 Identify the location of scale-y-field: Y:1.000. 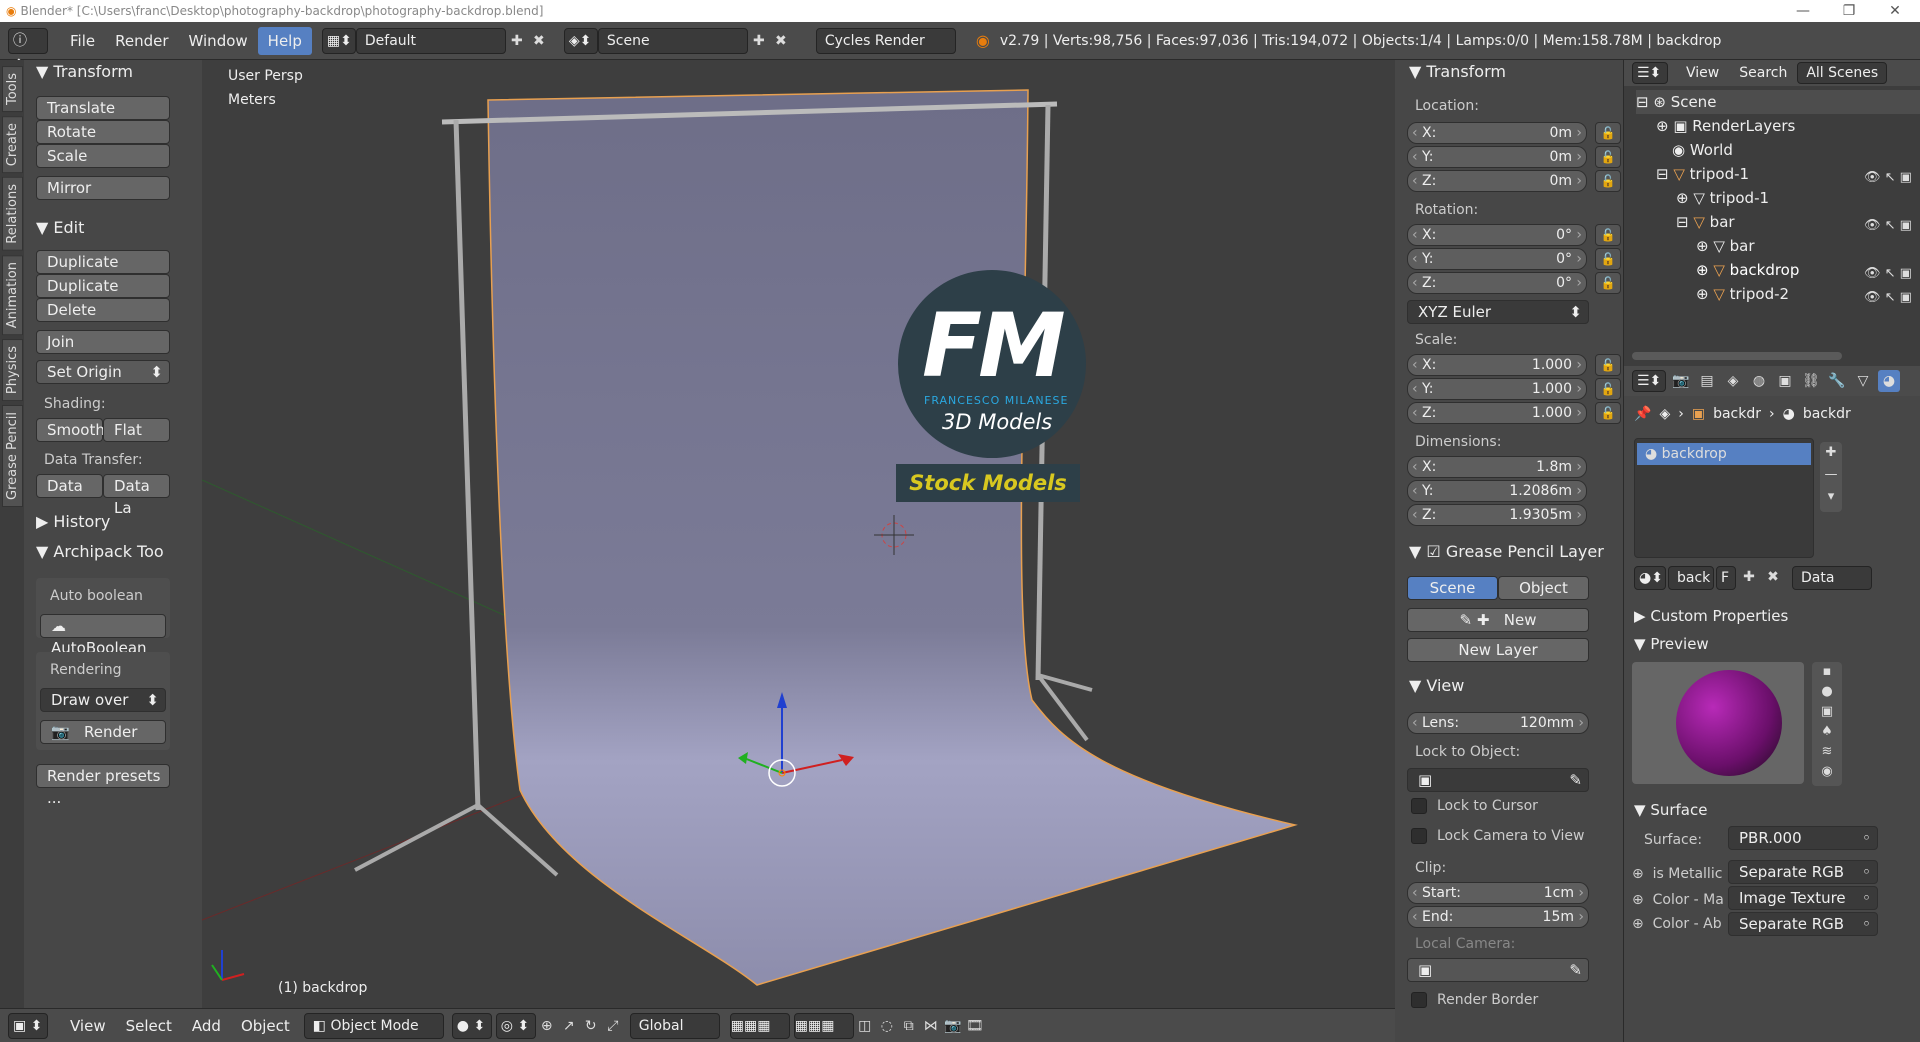
(1497, 389).